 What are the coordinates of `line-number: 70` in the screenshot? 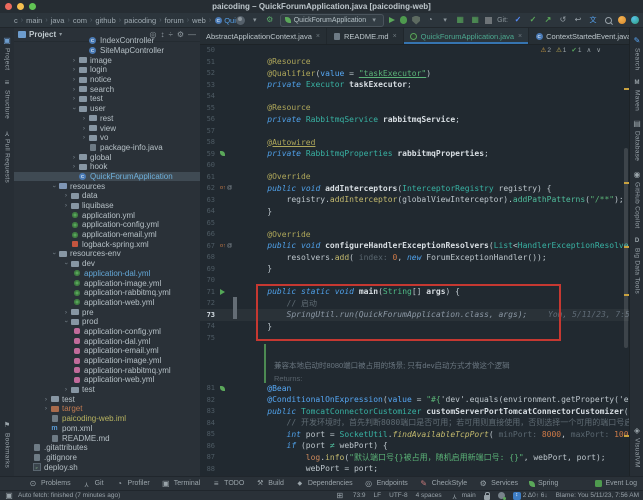 It's located at (209, 280).